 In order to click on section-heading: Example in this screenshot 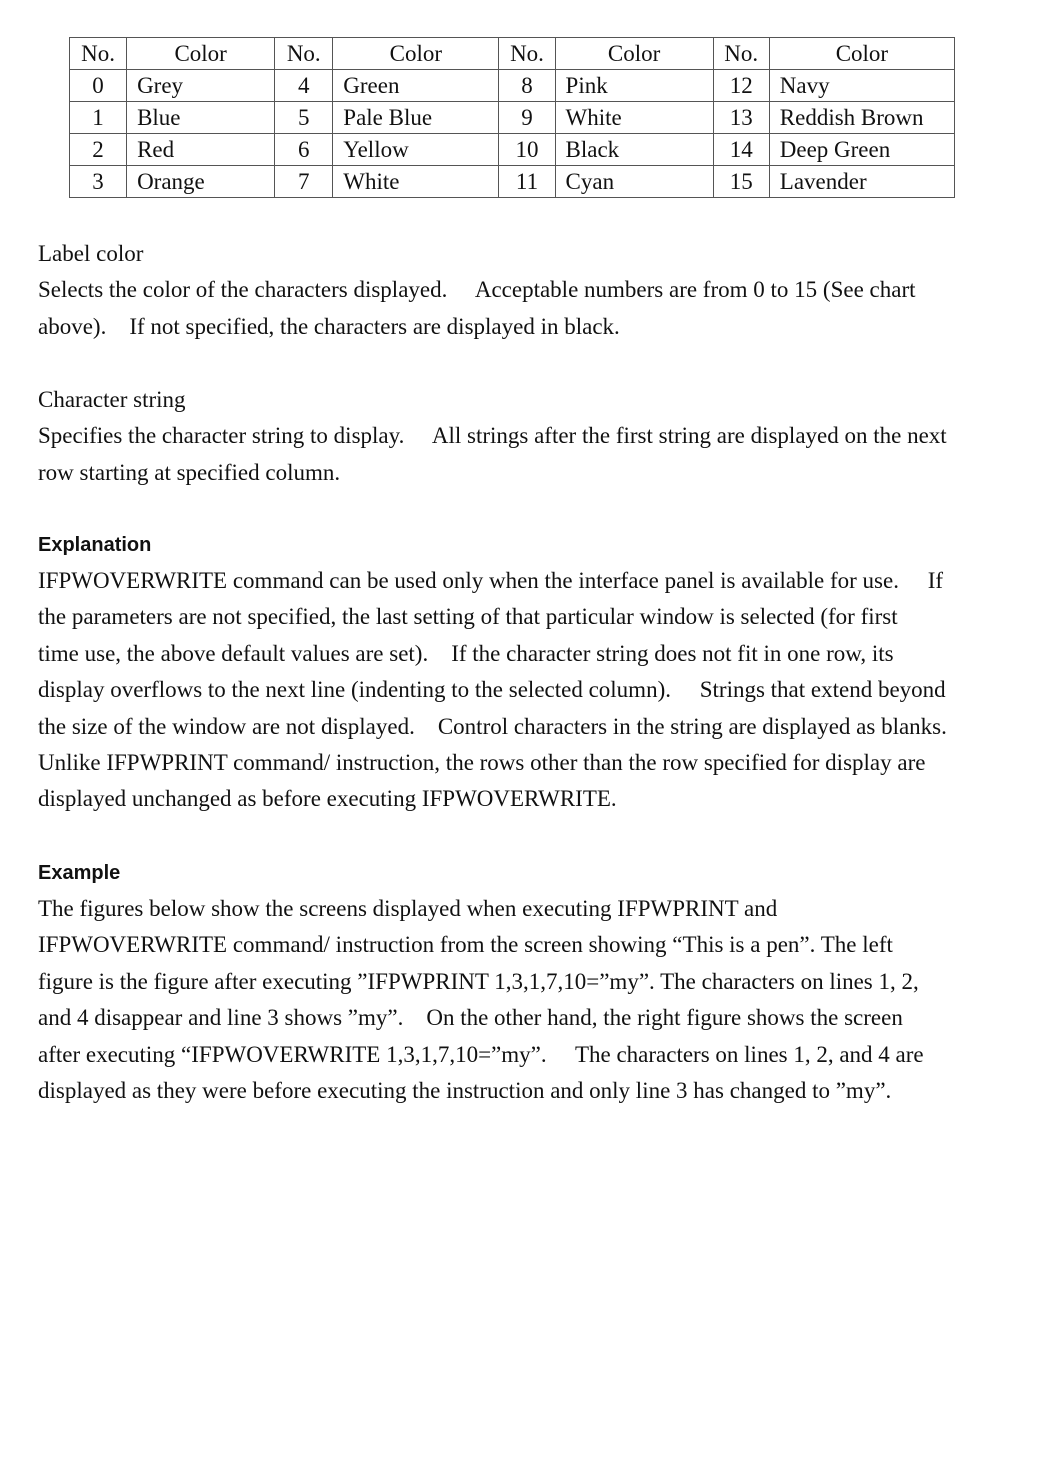, I will do `click(79, 873)`.